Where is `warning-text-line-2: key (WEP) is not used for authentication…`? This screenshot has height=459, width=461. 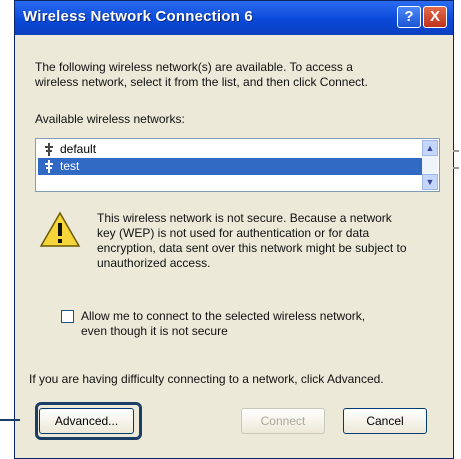
warning-text-line-2: key (WEP) is not used for authentication… is located at coordinates (233, 233).